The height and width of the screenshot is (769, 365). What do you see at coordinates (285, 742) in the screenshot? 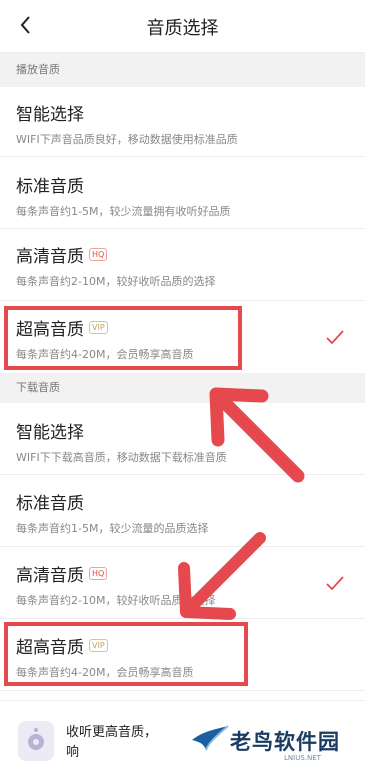
I see `watermark-name: 老鸟软件园` at bounding box center [285, 742].